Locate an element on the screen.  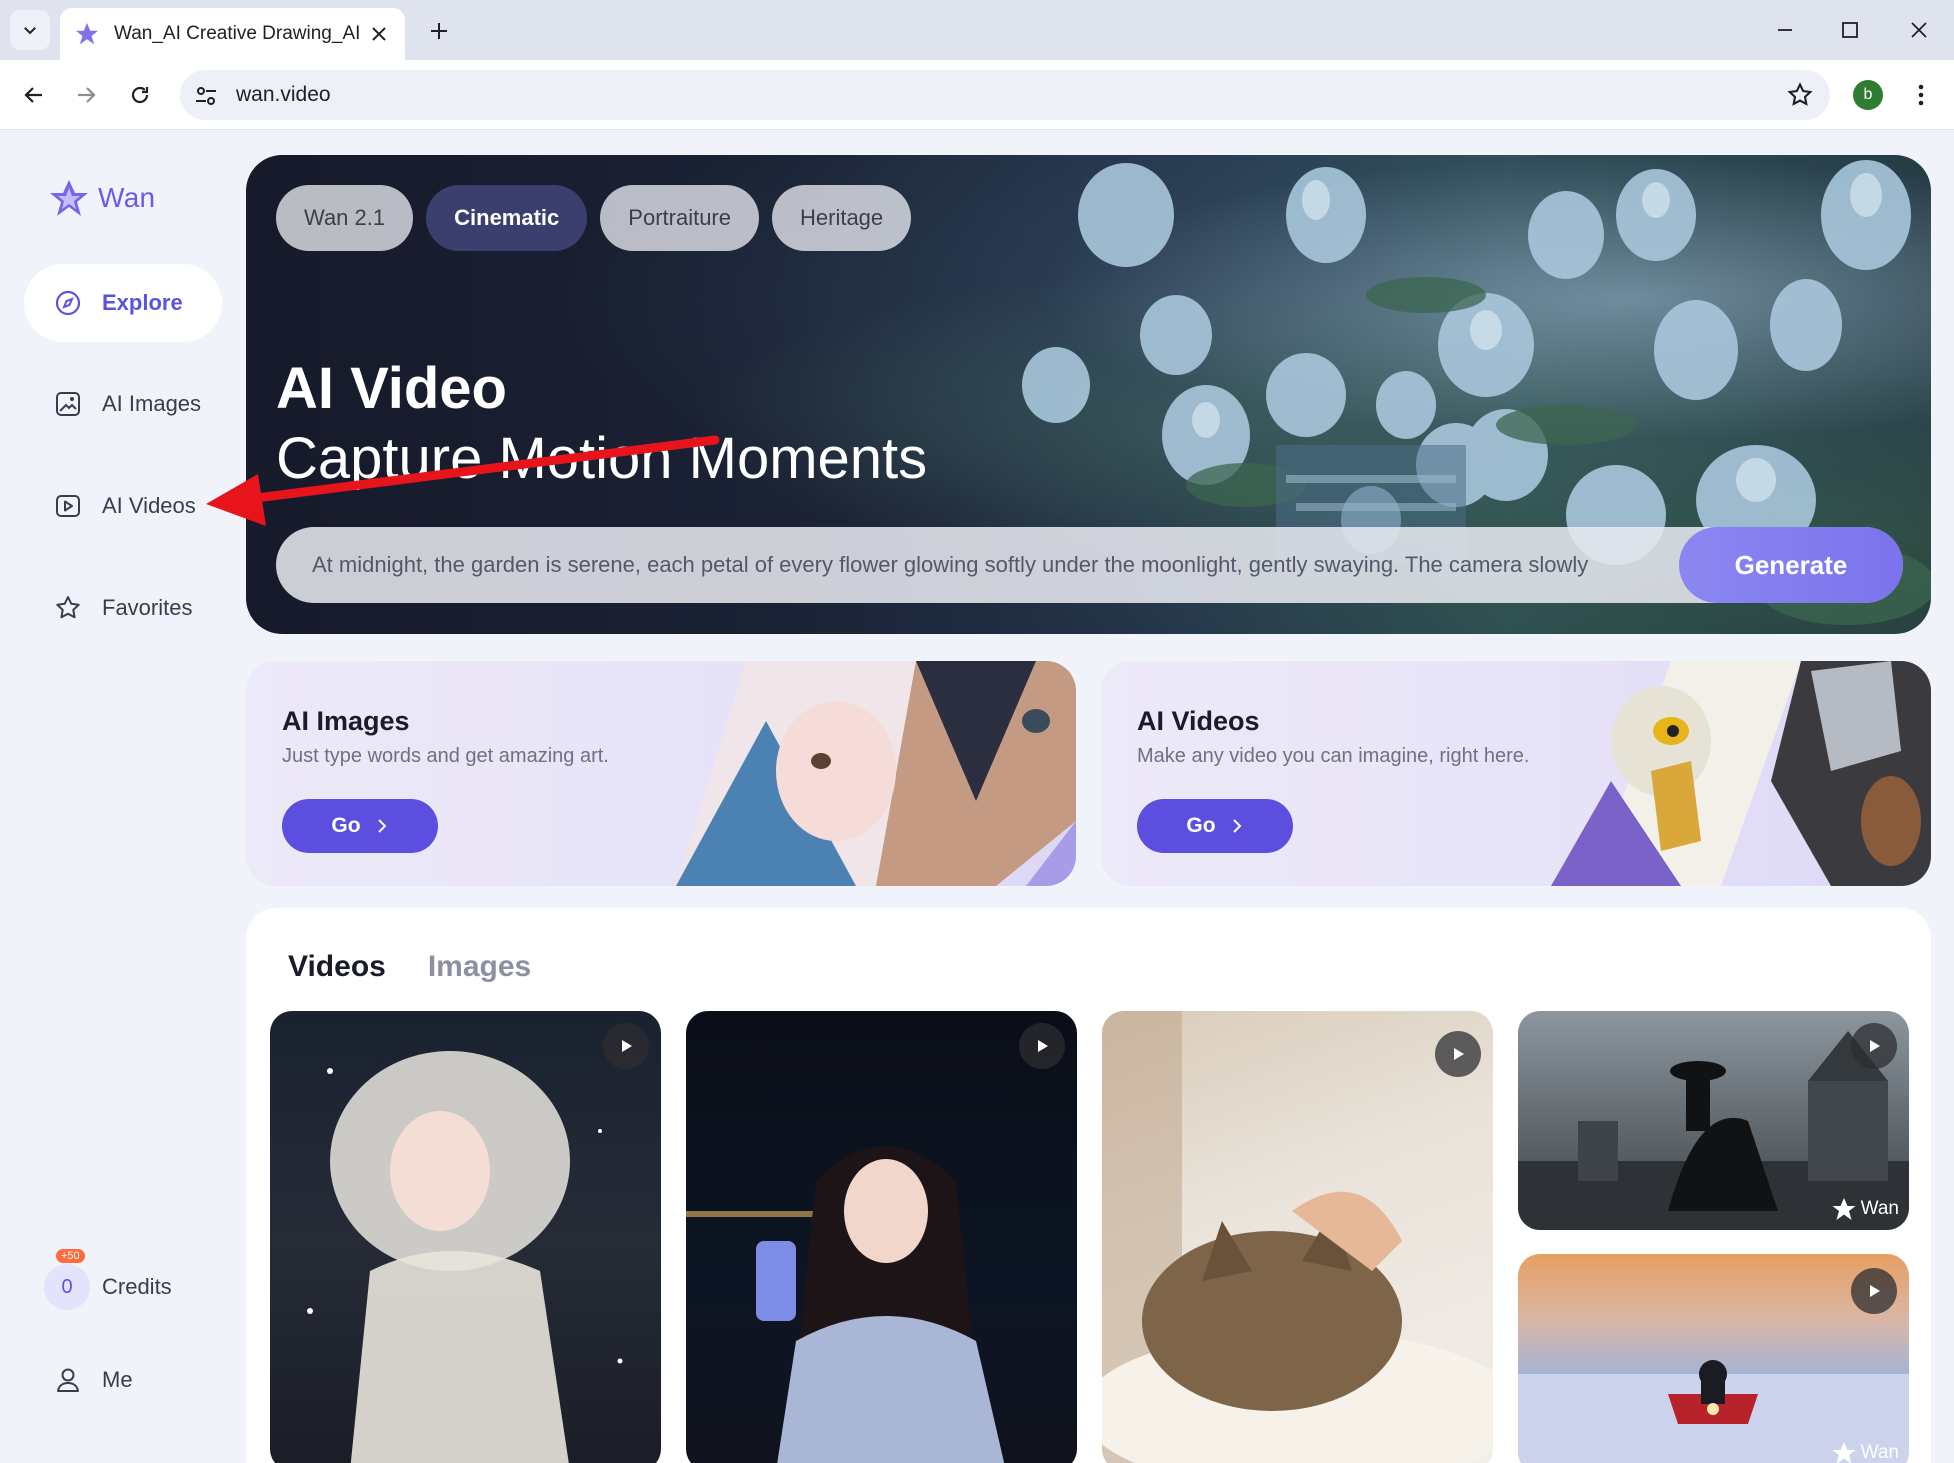
window-close-button is located at coordinates (1919, 30).